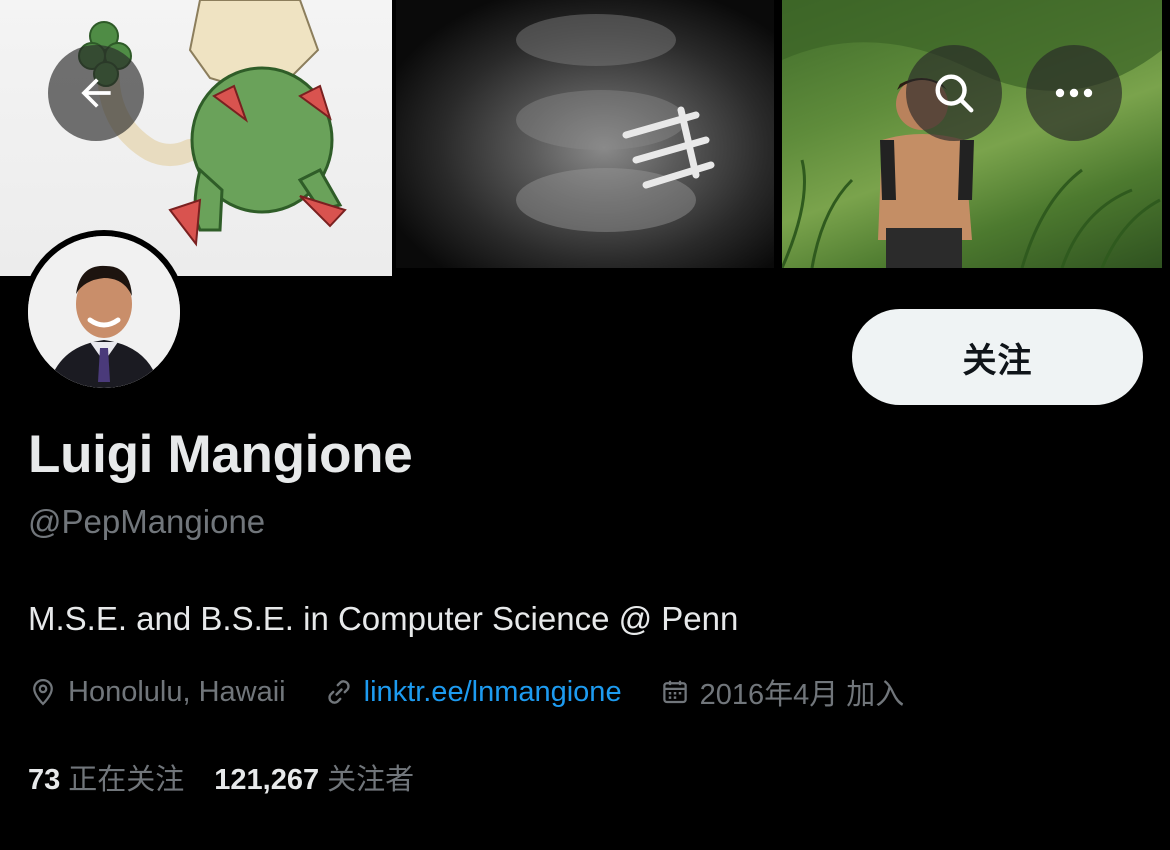 This screenshot has height=850, width=1170. What do you see at coordinates (585, 134) in the screenshot?
I see `banner-image-xray` at bounding box center [585, 134].